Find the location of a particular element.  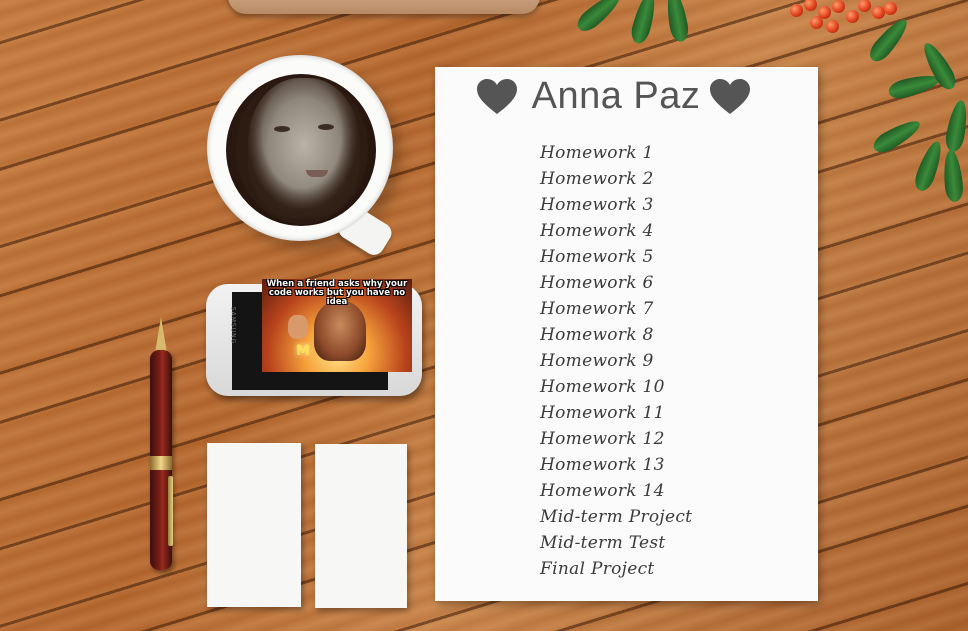

assignment-link-homework-3: Homework 3 is located at coordinates (616, 205).